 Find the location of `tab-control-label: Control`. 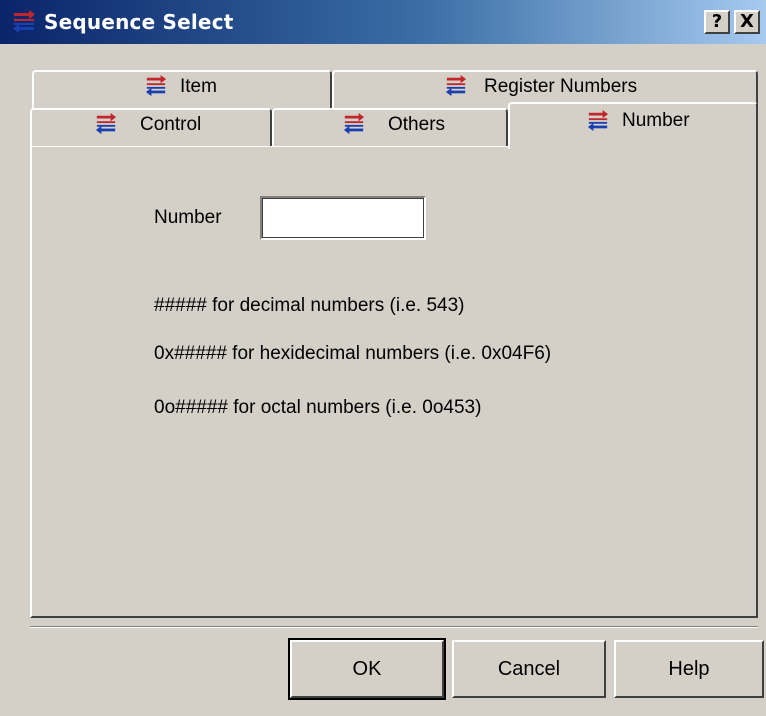

tab-control-label: Control is located at coordinates (171, 124).